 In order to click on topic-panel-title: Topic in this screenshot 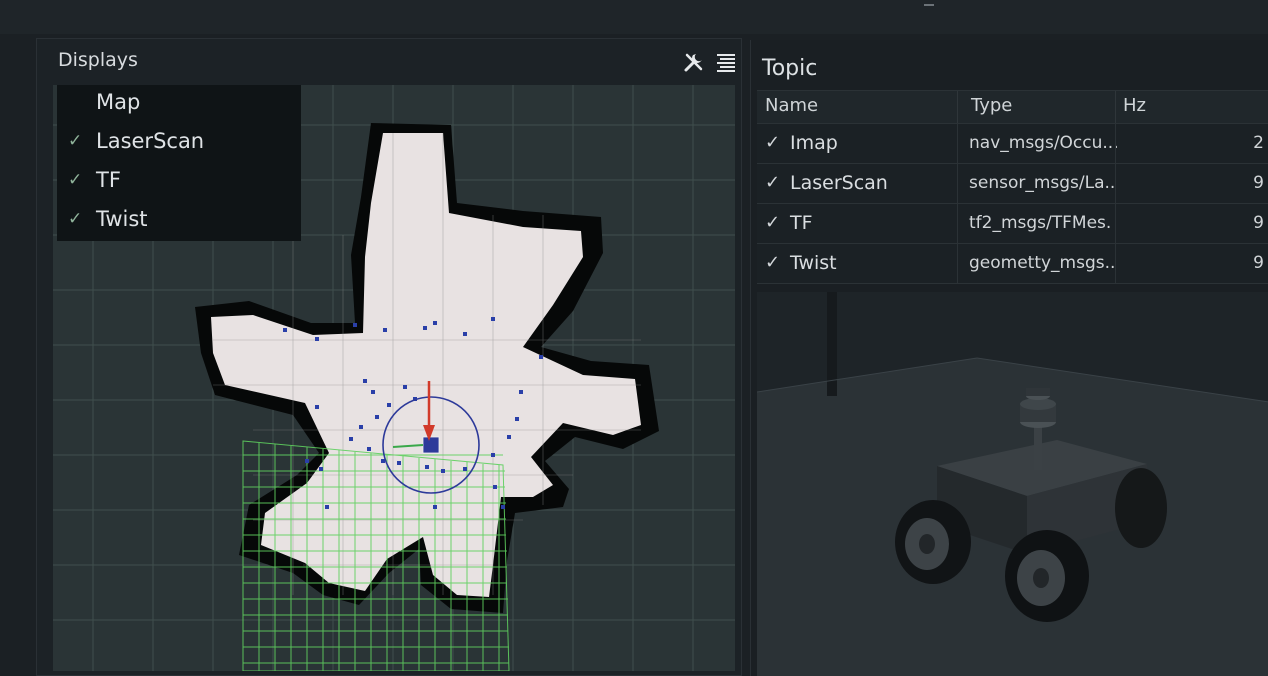, I will do `click(790, 68)`.